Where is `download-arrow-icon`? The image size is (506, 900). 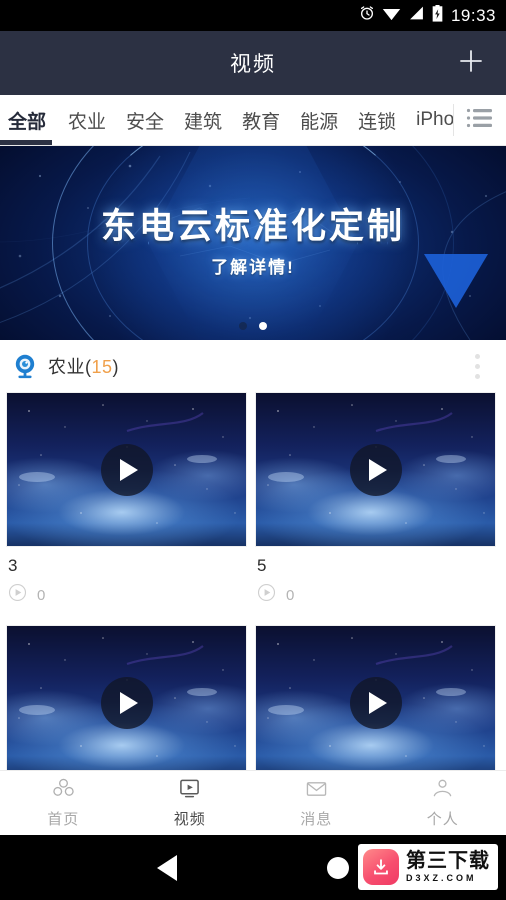 download-arrow-icon is located at coordinates (381, 867).